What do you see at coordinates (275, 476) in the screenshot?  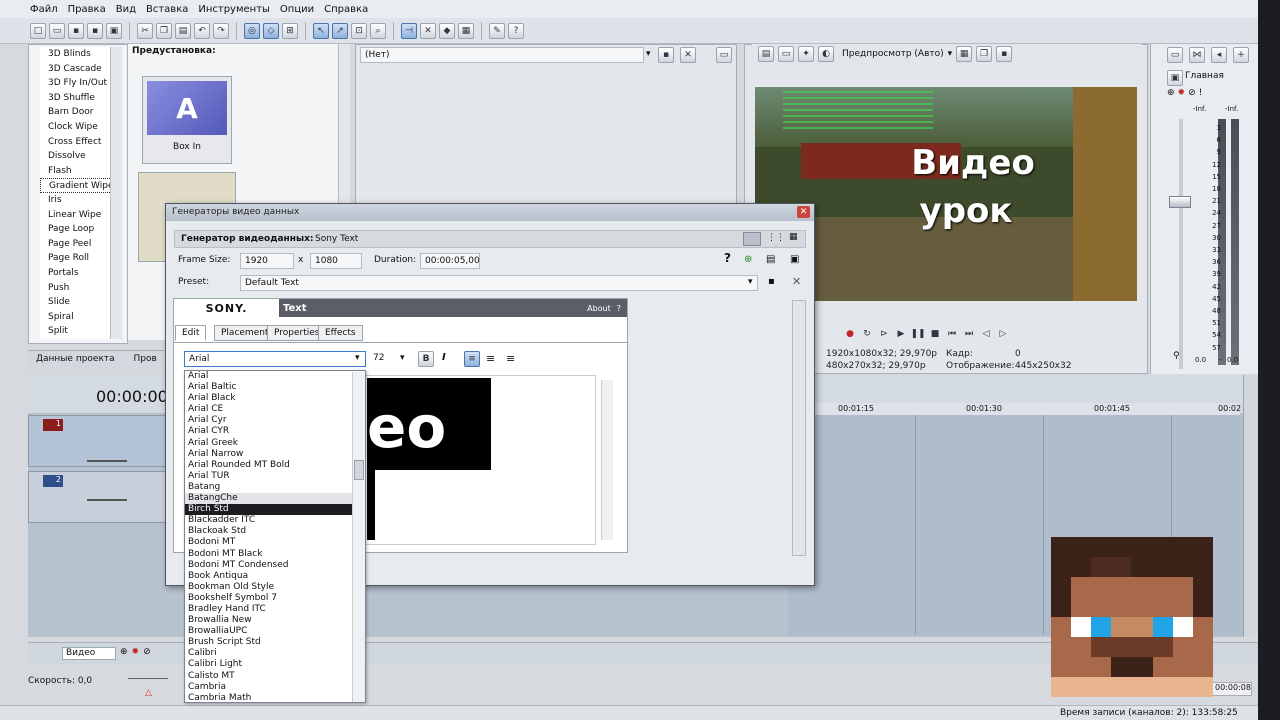 I see `font-option: Arial TUR` at bounding box center [275, 476].